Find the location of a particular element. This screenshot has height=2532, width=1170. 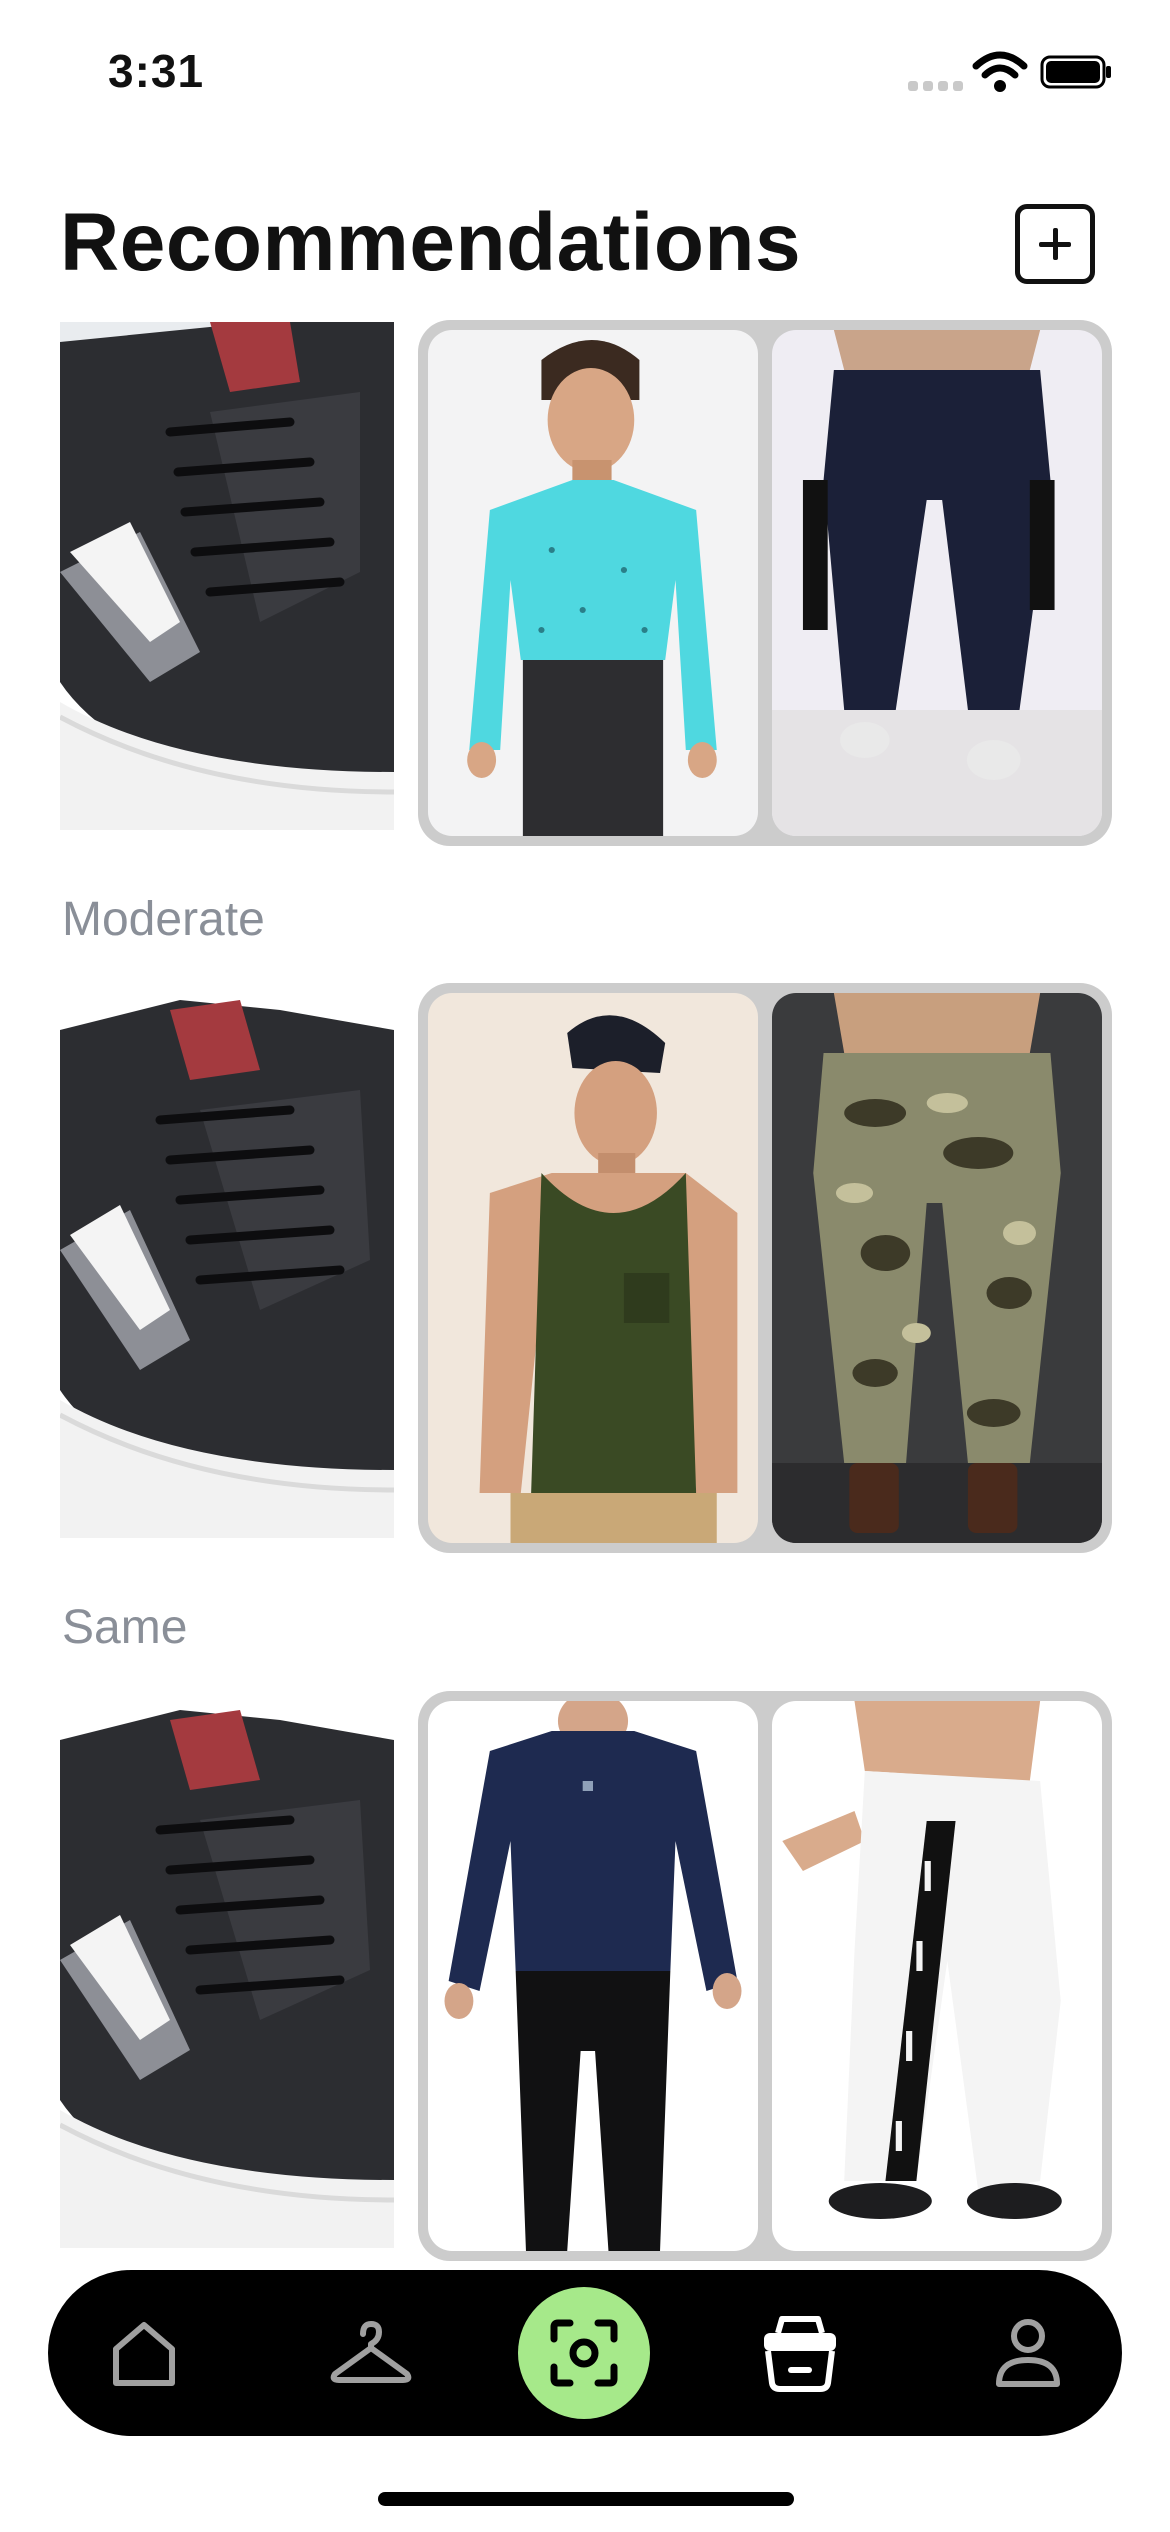

person-icon is located at coordinates (1028, 2353).